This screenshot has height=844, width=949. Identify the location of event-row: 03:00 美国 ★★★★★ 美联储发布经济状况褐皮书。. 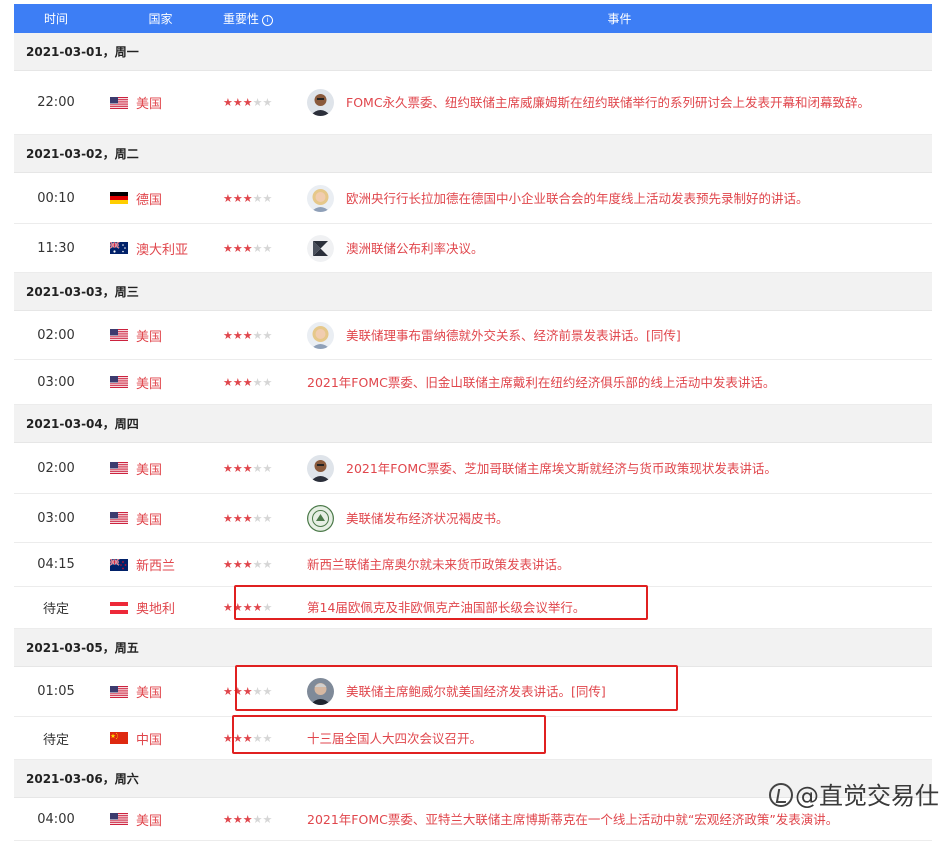
(473, 518).